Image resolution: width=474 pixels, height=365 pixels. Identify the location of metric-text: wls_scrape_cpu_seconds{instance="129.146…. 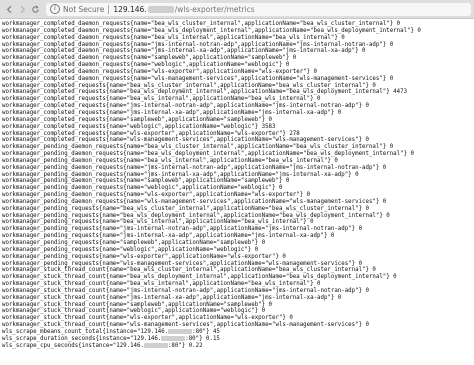
(73, 345).